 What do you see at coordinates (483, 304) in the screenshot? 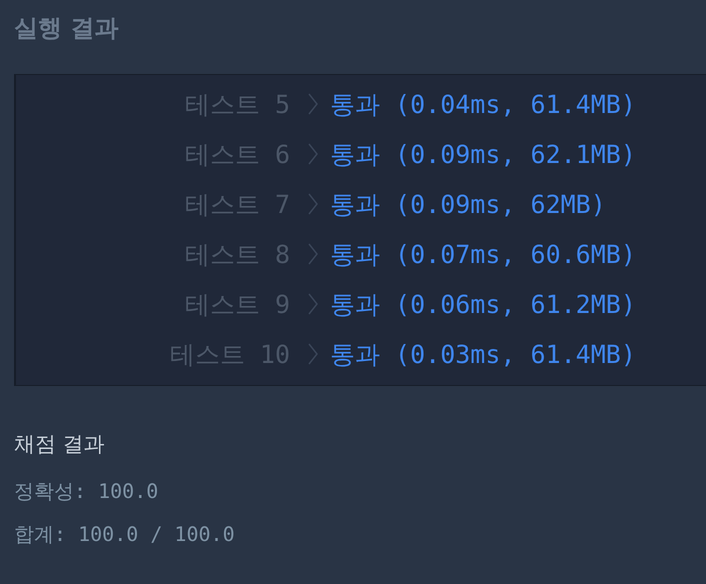
I see `test-result: 통과 (0.06ms, 61.2MB)` at bounding box center [483, 304].